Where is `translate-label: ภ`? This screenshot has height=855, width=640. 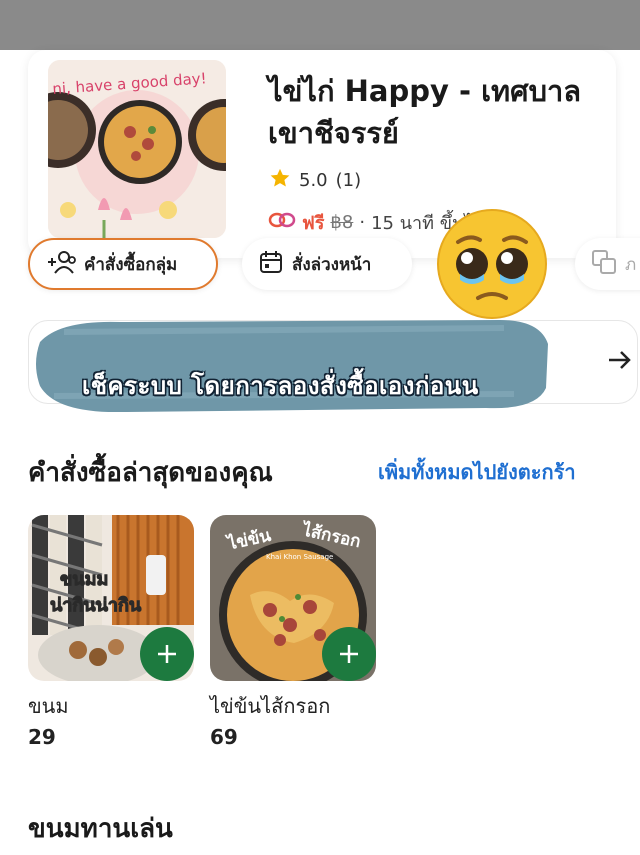
translate-label: ภ is located at coordinates (631, 264).